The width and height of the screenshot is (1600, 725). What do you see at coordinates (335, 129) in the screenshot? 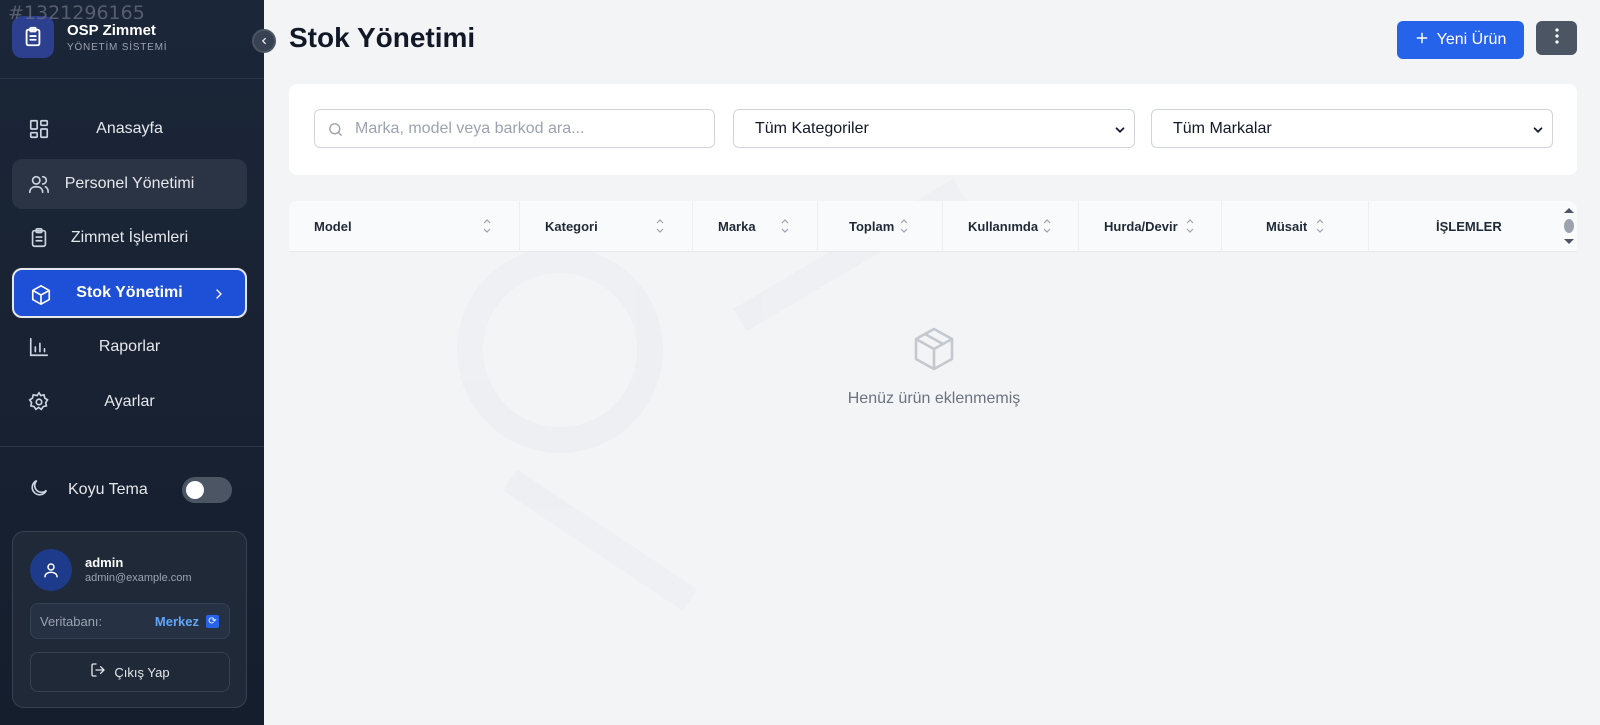
I see `search-icon` at bounding box center [335, 129].